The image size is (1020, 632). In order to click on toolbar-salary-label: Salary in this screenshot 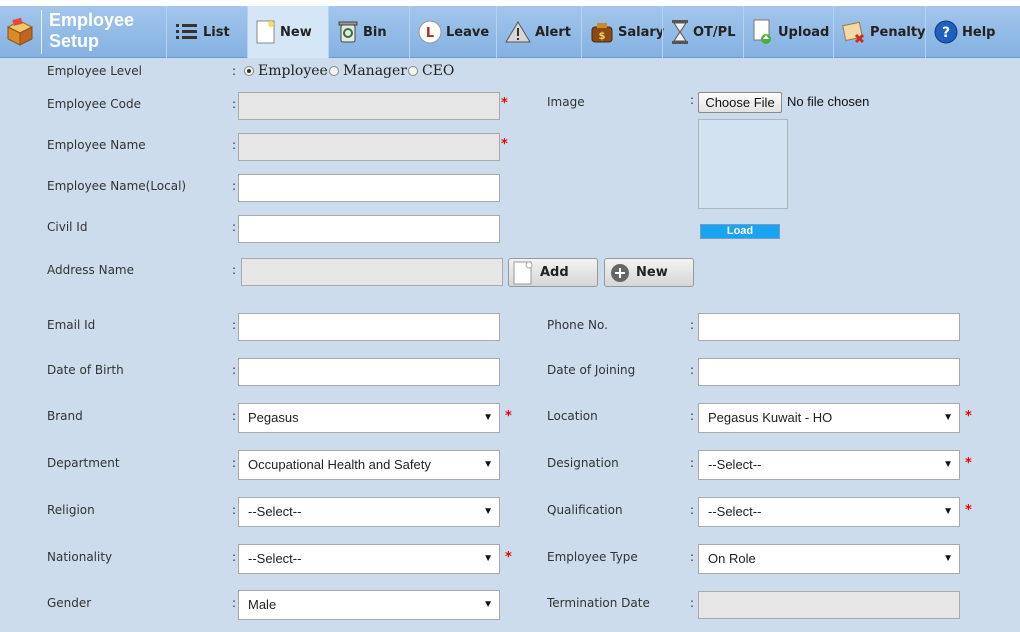, I will do `click(641, 32)`.